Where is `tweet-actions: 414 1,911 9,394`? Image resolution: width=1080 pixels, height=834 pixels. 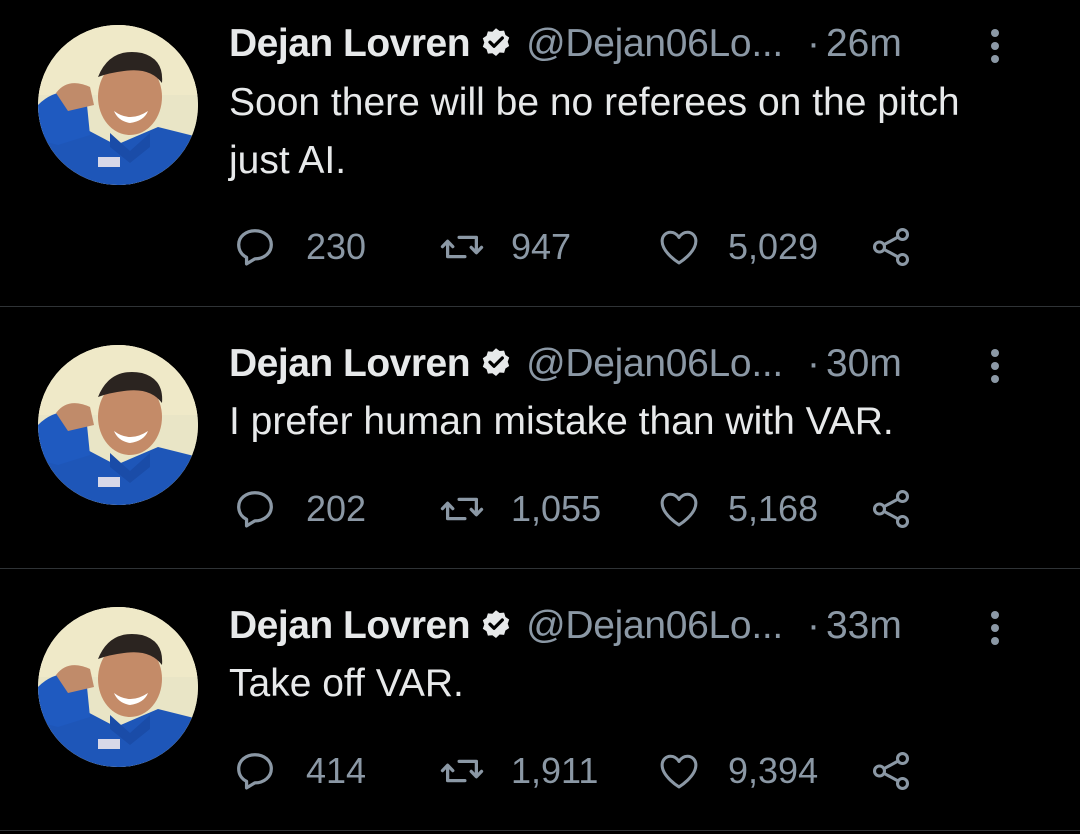
tweet-actions: 414 1,911 9,394 is located at coordinates (582, 771).